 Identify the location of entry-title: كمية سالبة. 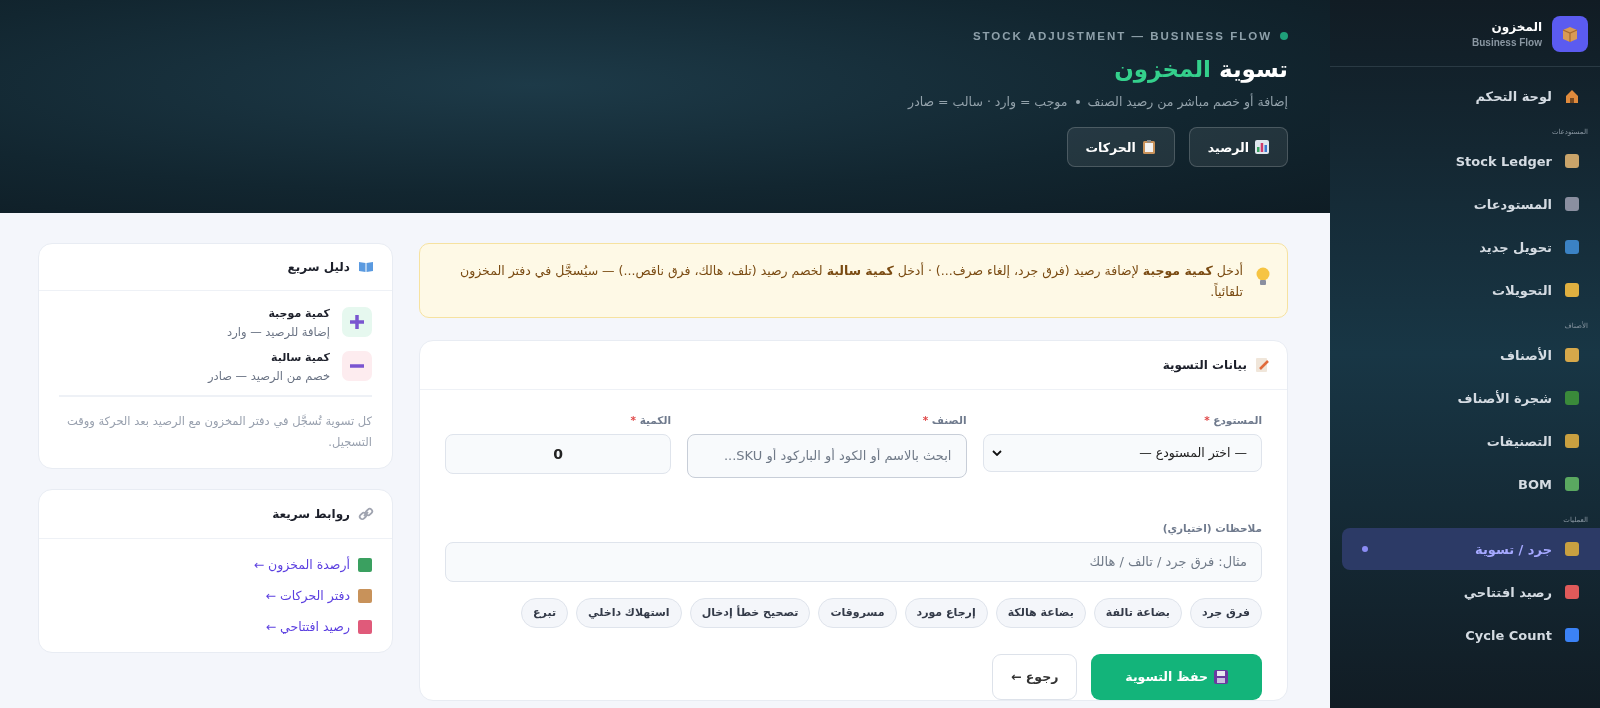
(300, 357).